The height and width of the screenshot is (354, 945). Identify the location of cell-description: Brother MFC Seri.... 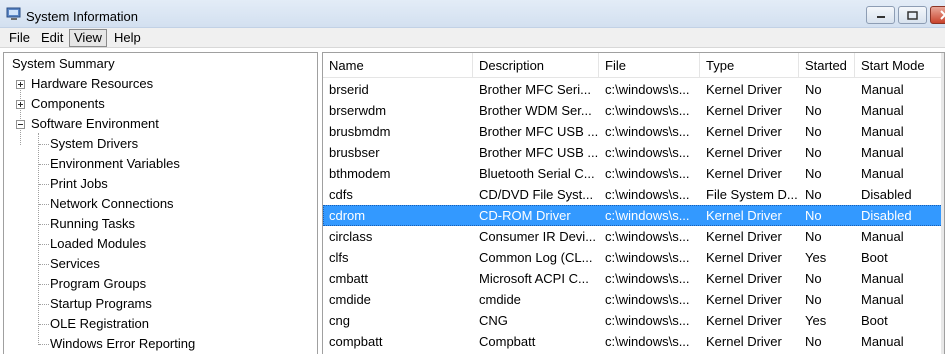
(535, 89).